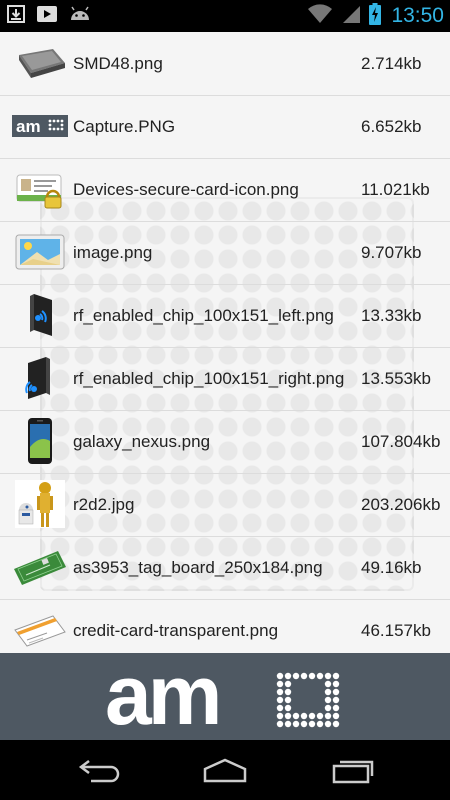  I want to click on list-item: r2d2.jpg 203.206kb, so click(225, 505).